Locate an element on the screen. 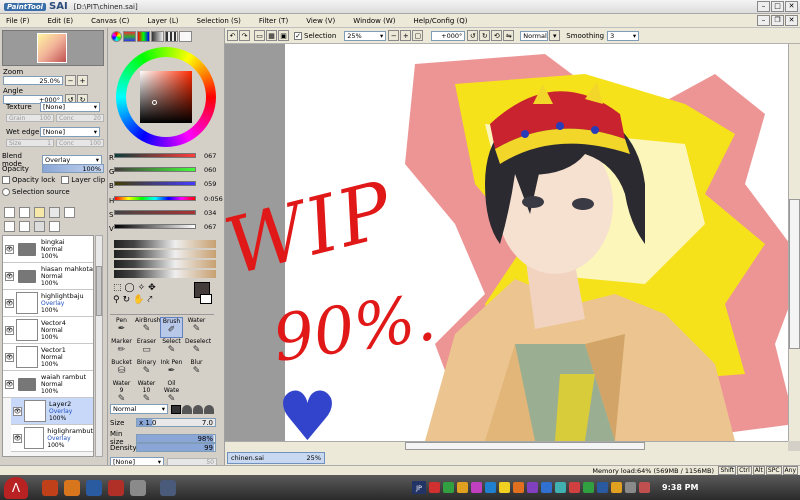 This screenshot has width=800, height=500. wet-edge-dropdown: [None] ▾ is located at coordinates (70, 132).